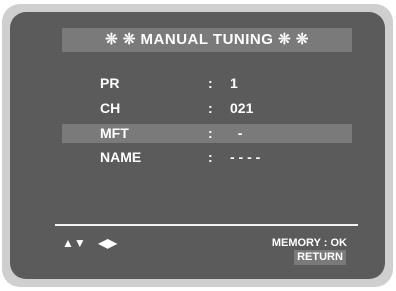 The image size is (396, 291). I want to click on navigation-hint: ▲▼ ◀▶, so click(89, 243).